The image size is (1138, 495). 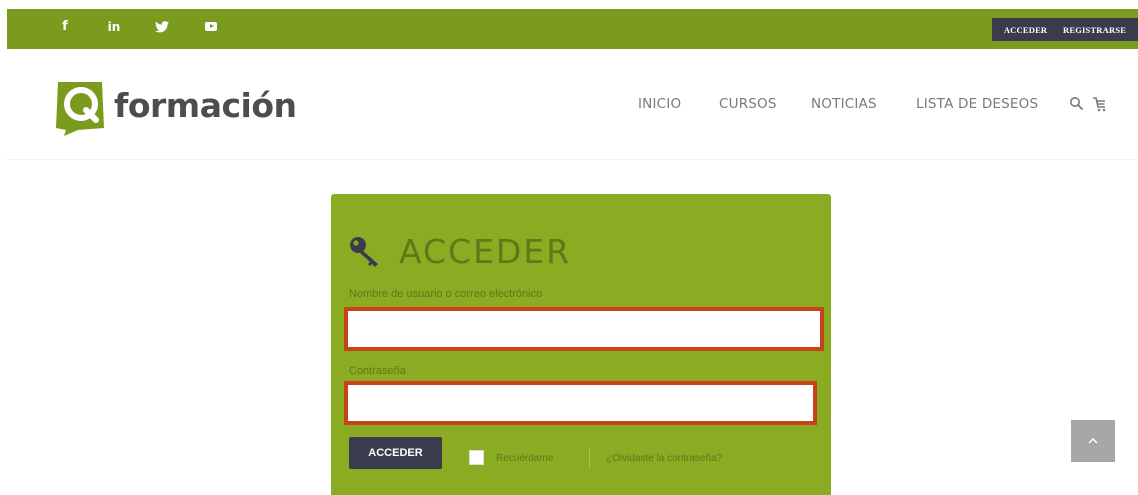 I want to click on logo-mark-icon, so click(x=80, y=109).